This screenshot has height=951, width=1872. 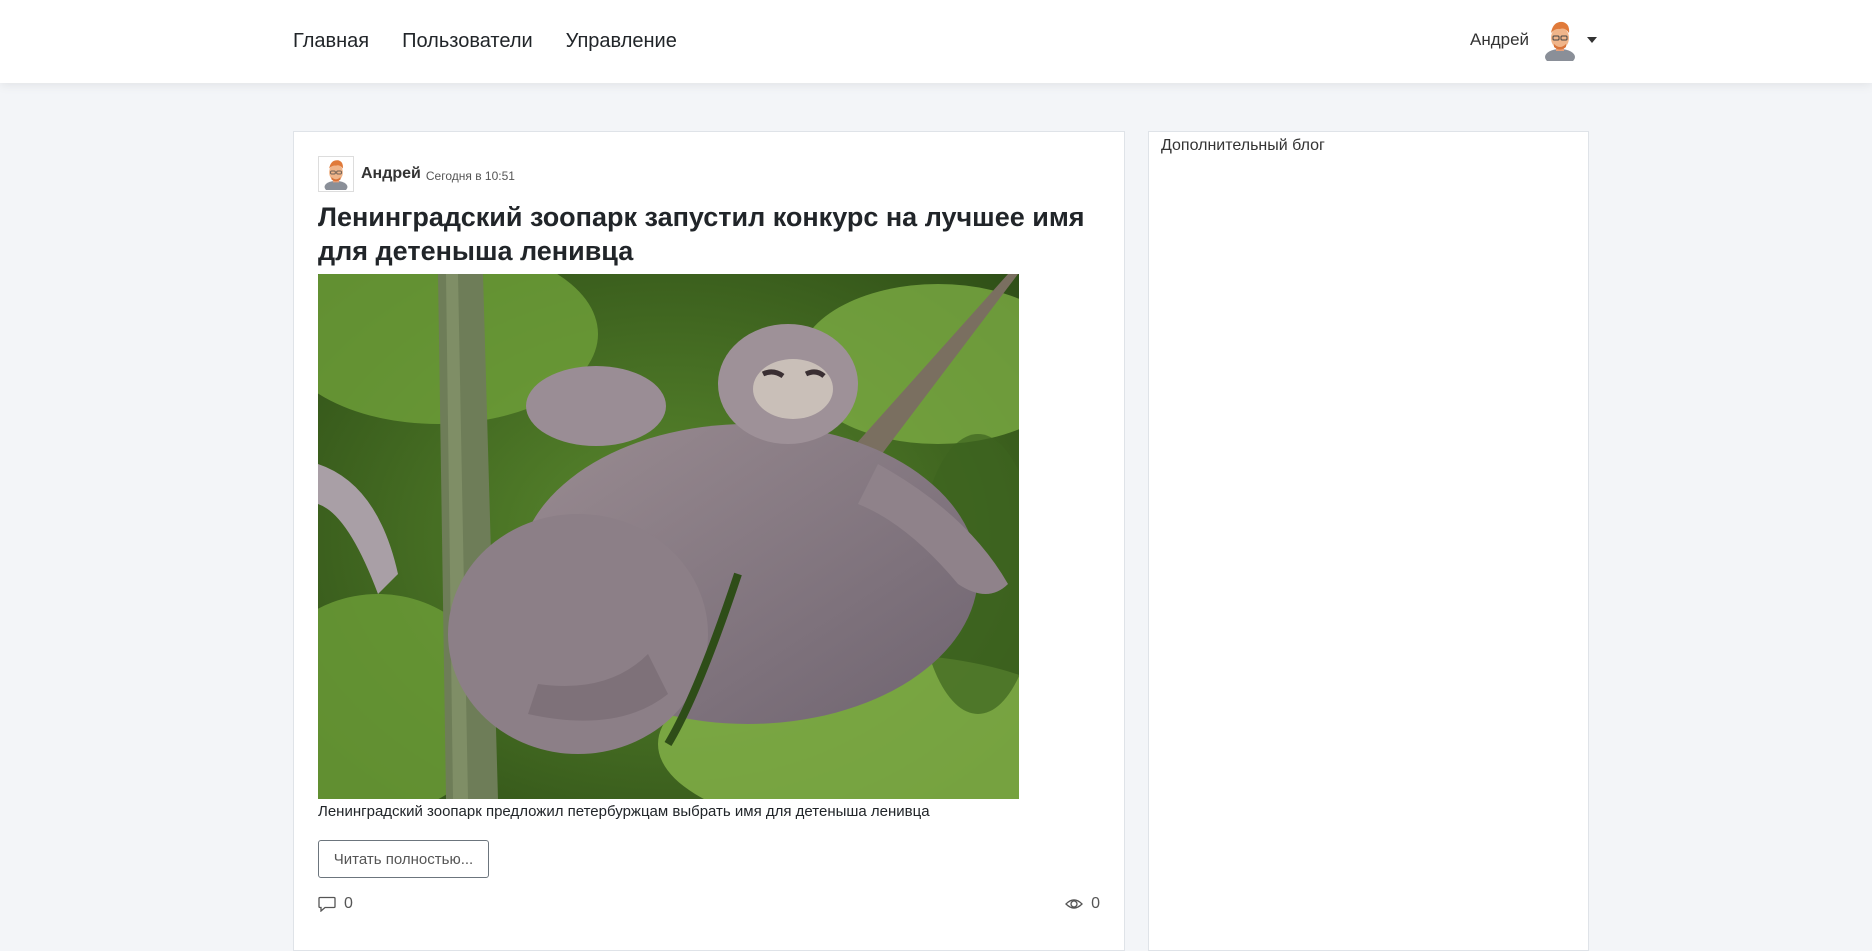 I want to click on post-date: Сегодня в 10:51, so click(x=470, y=175).